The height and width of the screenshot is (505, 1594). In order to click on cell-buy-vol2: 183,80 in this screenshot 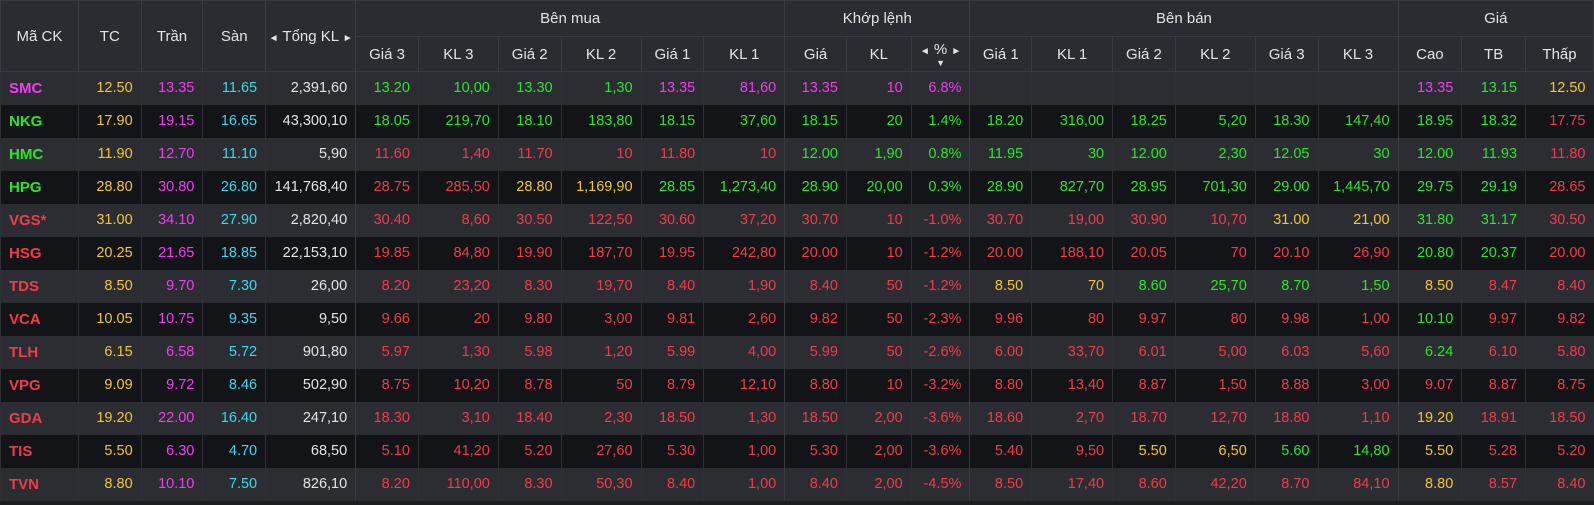, I will do `click(601, 121)`.